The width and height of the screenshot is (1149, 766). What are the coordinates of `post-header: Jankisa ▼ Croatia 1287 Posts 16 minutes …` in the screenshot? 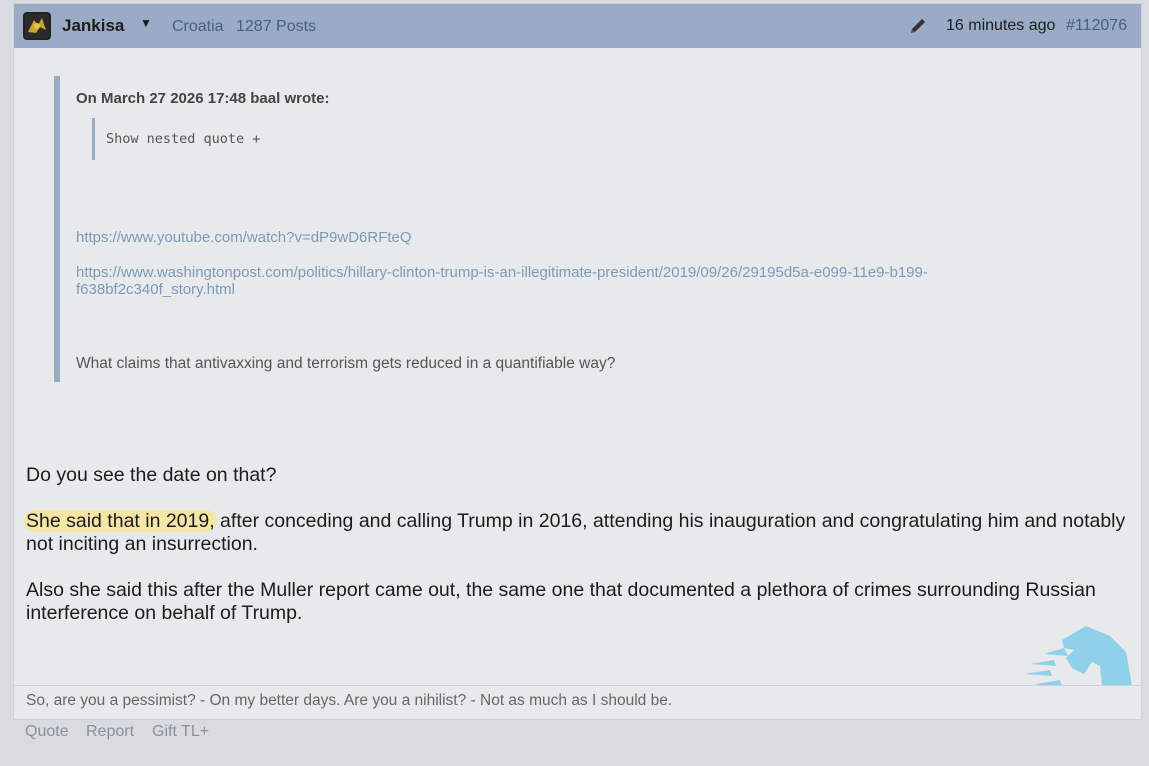 It's located at (577, 26).